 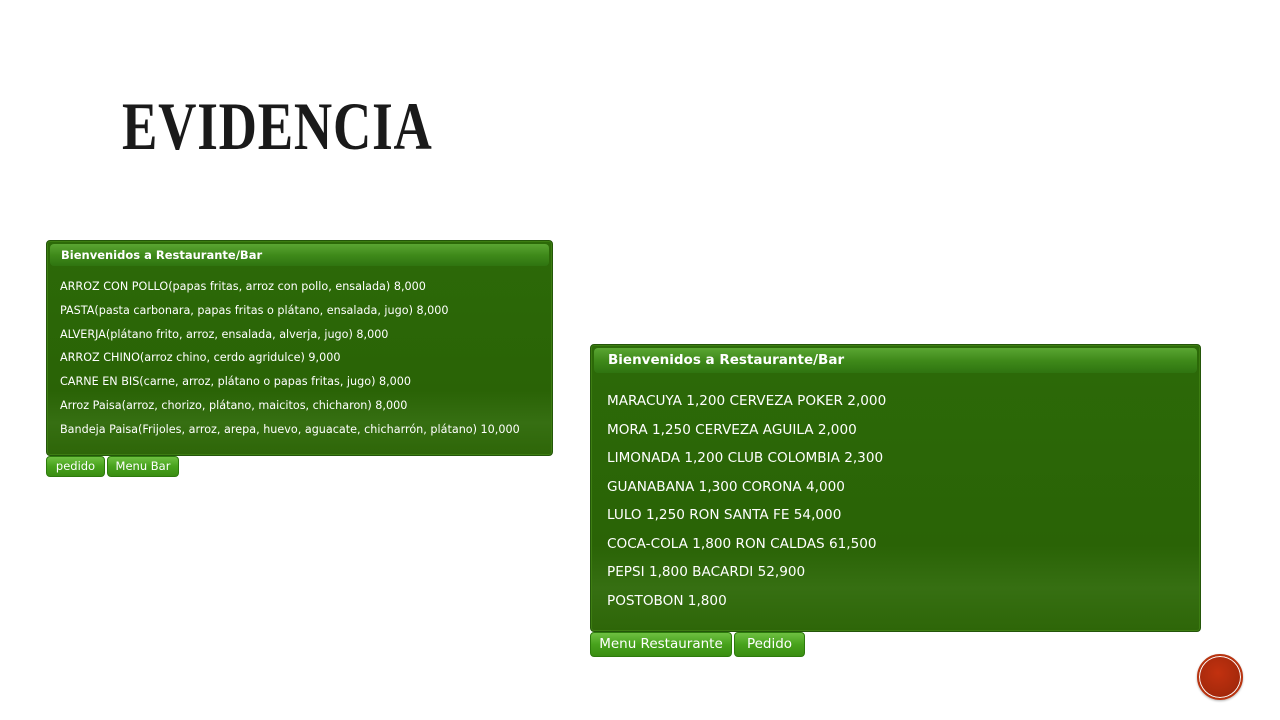 What do you see at coordinates (732, 429) in the screenshot?
I see `bar-menu-item: MORA 1,250 CERVEZA AGUILA 2,000` at bounding box center [732, 429].